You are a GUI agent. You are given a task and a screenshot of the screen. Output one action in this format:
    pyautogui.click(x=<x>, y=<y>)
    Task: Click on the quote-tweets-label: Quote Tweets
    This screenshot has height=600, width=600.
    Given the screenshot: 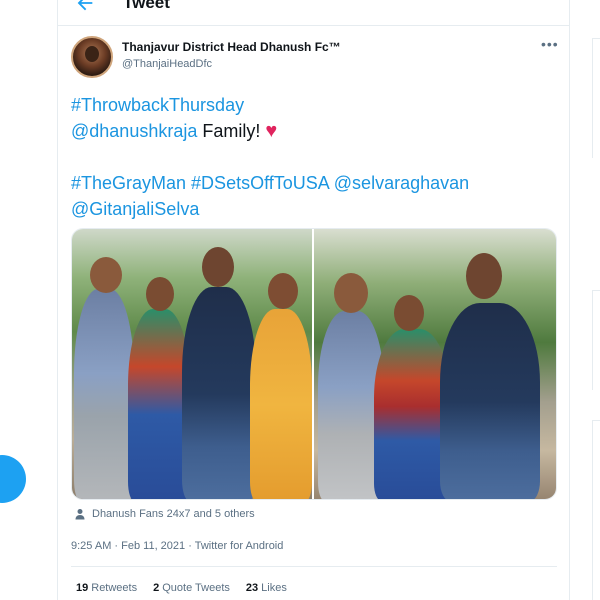 What is the action you would take?
    pyautogui.click(x=196, y=588)
    